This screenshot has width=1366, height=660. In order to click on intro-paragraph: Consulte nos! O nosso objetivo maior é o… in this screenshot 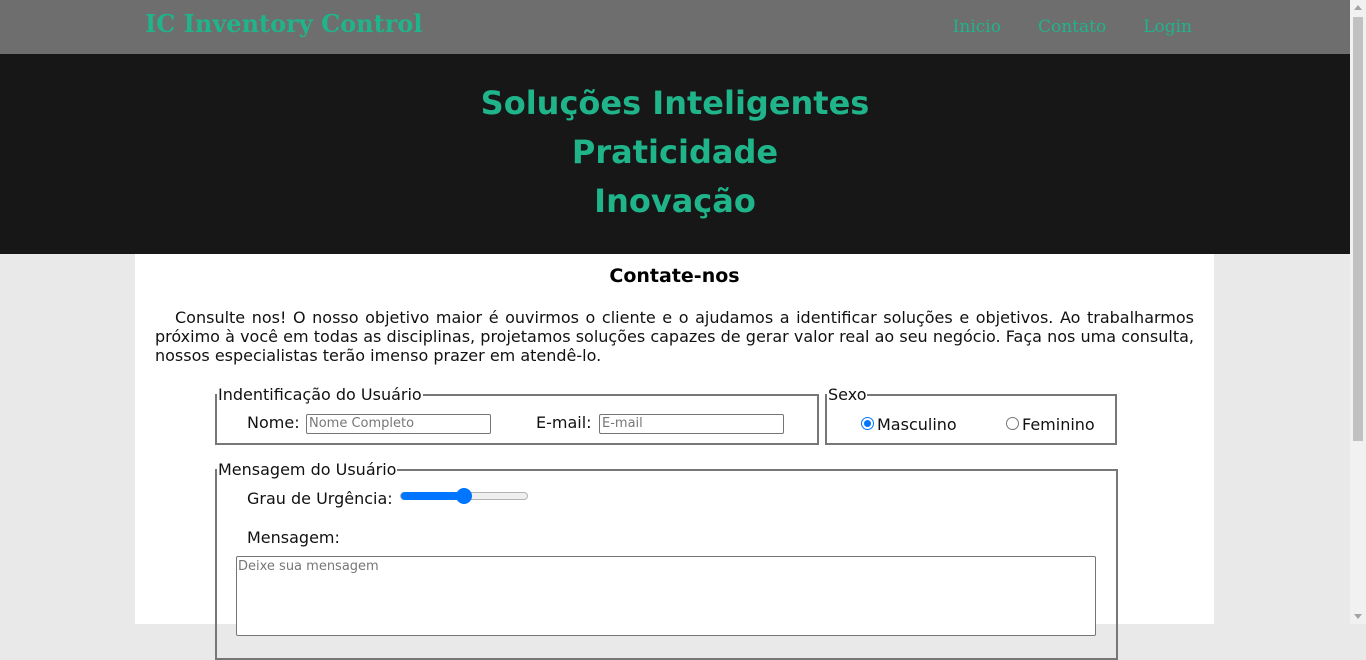, I will do `click(674, 336)`.